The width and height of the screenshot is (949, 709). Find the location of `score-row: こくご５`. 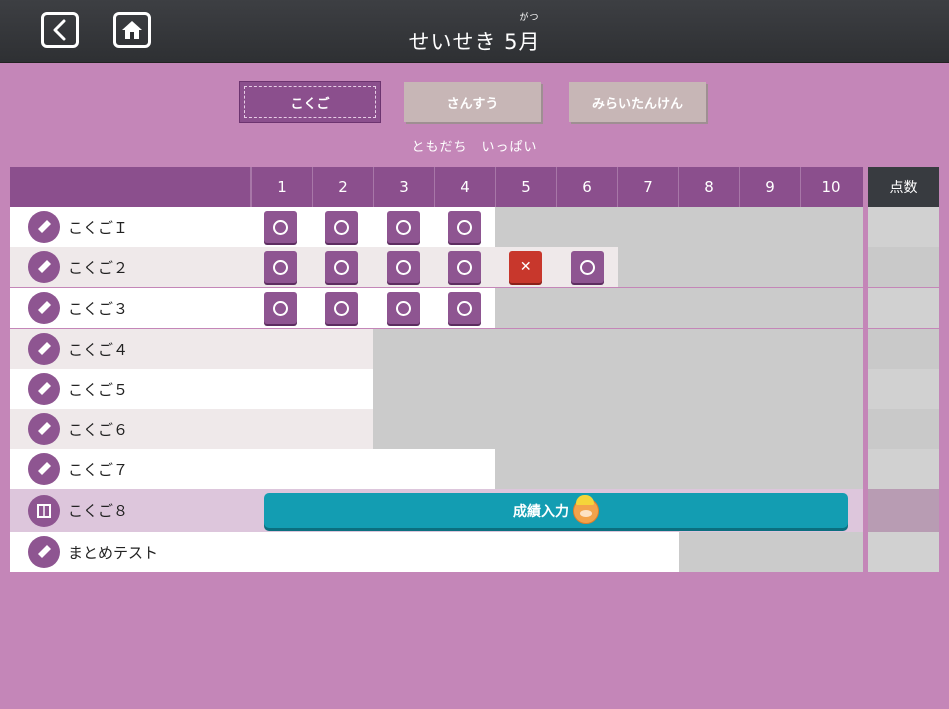

score-row: こくご５ is located at coordinates (436, 389).